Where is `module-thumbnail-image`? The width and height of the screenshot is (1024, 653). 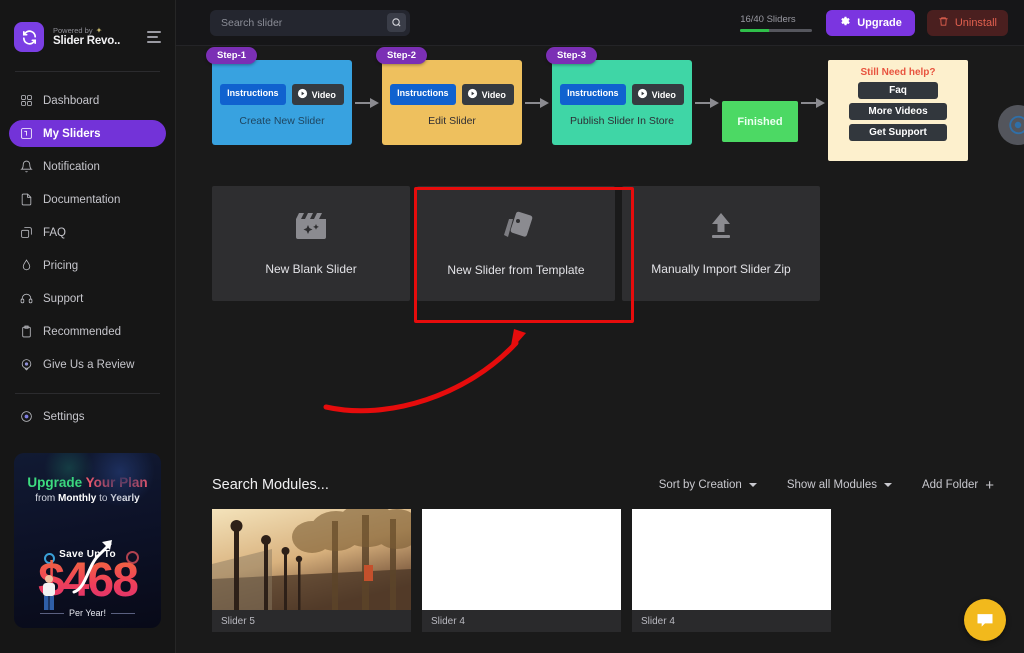 module-thumbnail-image is located at coordinates (521, 559).